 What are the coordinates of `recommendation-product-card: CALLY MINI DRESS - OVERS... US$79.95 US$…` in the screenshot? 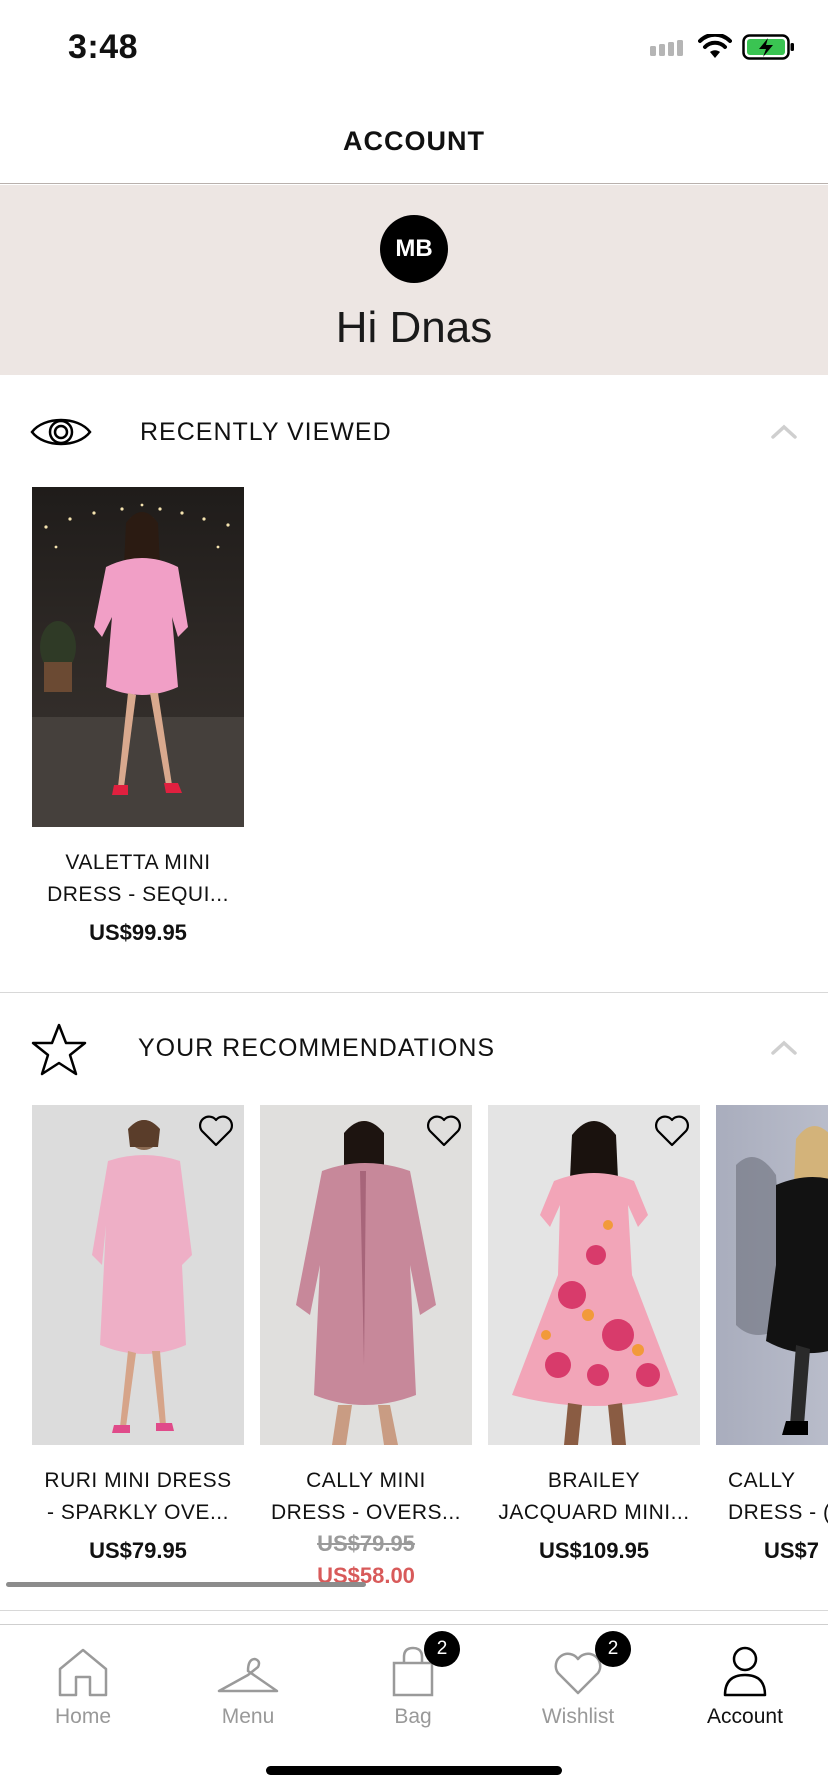 It's located at (366, 1349).